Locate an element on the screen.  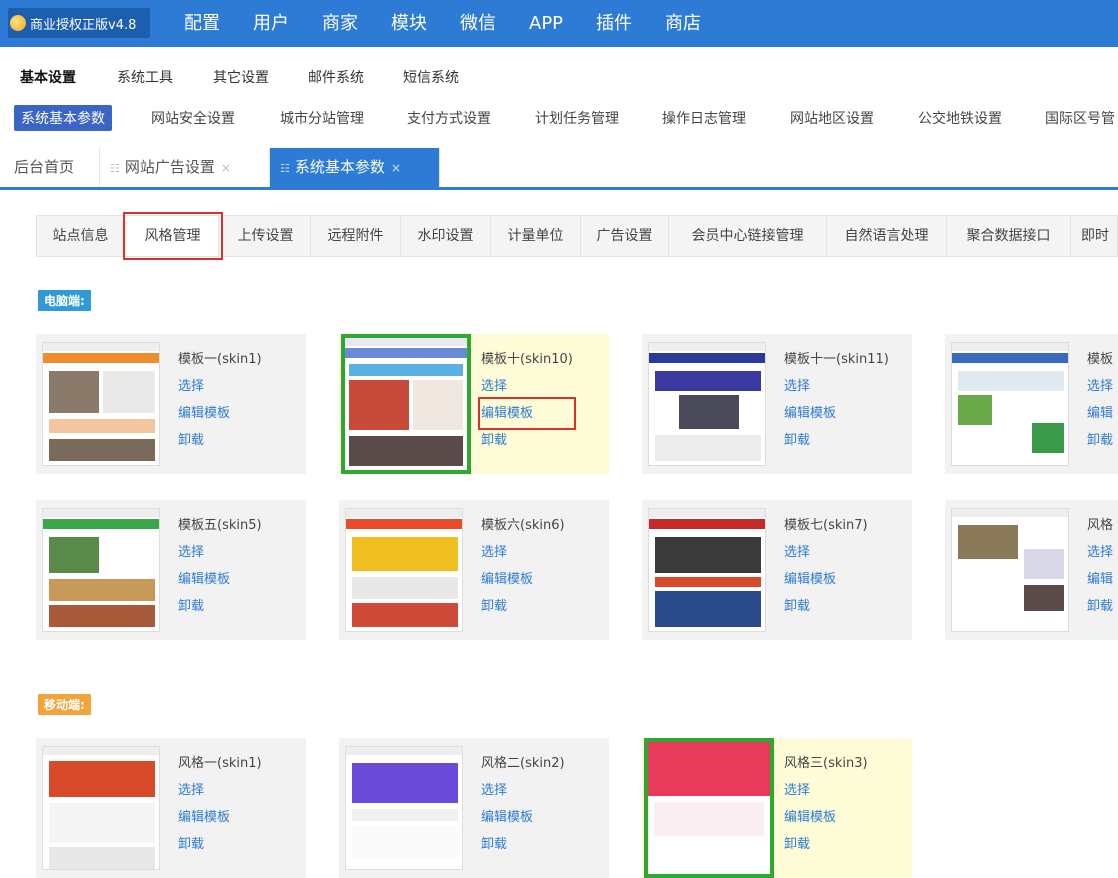
subnav2-system-params: 系统基本参数 is located at coordinates (63, 118).